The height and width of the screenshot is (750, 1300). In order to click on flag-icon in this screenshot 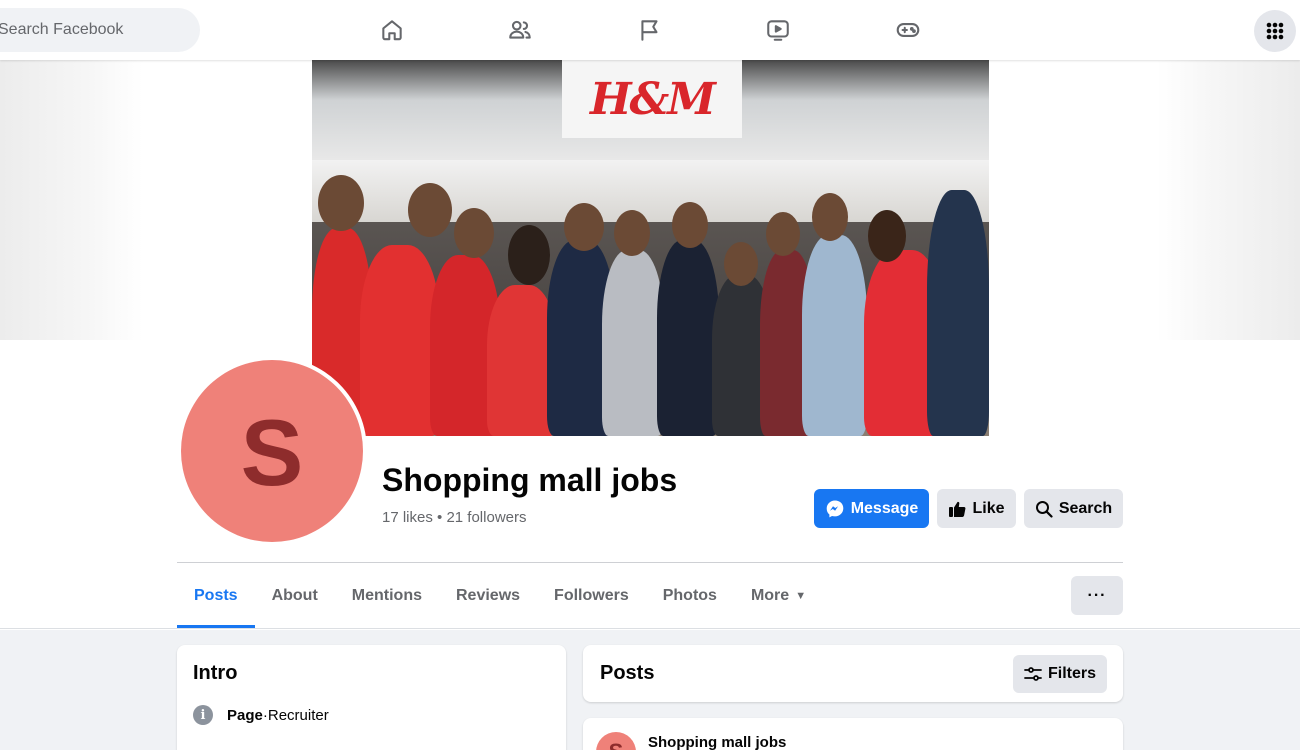, I will do `click(650, 30)`.